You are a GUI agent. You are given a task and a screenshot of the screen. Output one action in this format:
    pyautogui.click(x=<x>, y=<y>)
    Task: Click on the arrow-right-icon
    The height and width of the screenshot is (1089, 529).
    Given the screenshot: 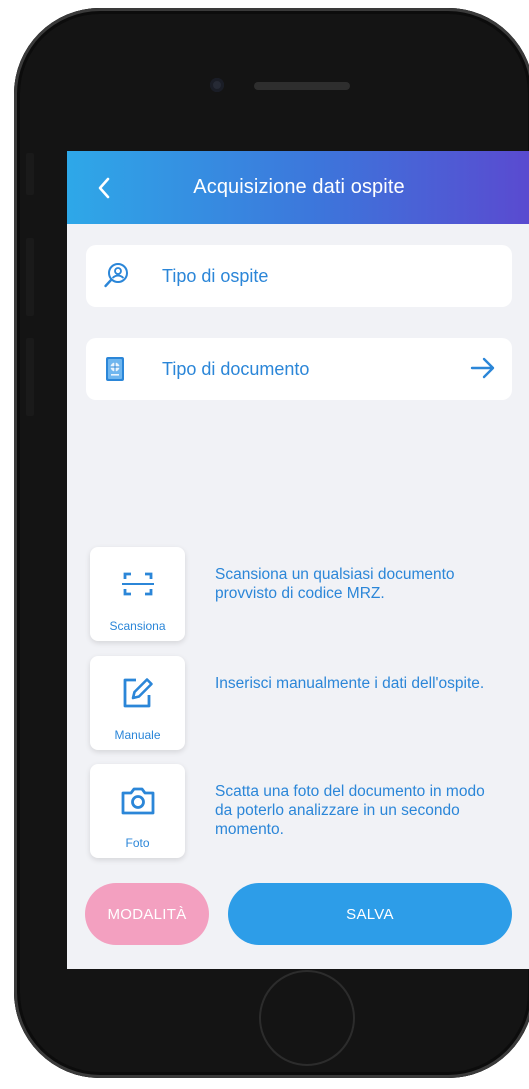 What is the action you would take?
    pyautogui.click(x=483, y=370)
    